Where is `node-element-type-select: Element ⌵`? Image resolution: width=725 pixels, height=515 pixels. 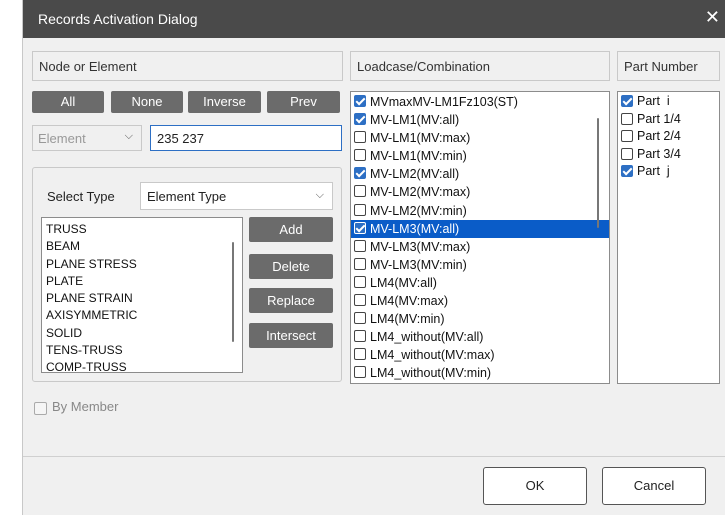 node-element-type-select: Element ⌵ is located at coordinates (87, 138).